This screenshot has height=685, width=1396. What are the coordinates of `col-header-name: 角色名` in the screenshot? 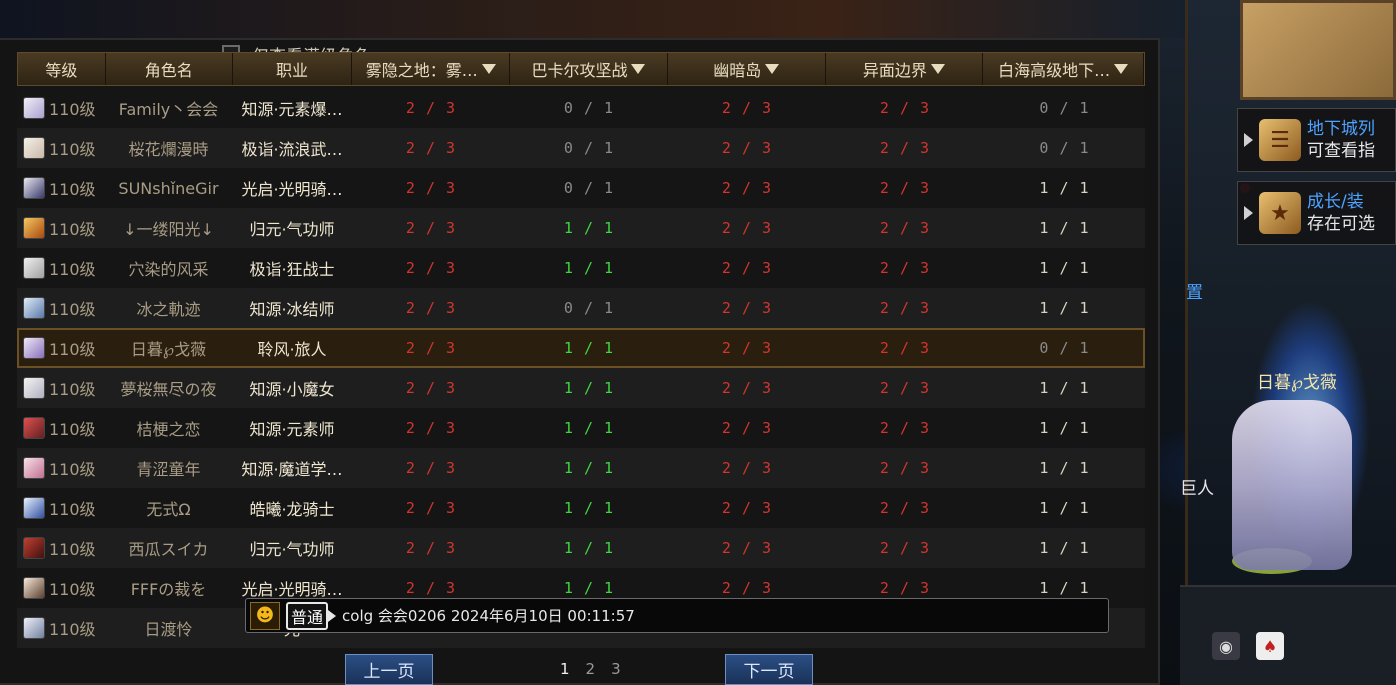 It's located at (169, 69).